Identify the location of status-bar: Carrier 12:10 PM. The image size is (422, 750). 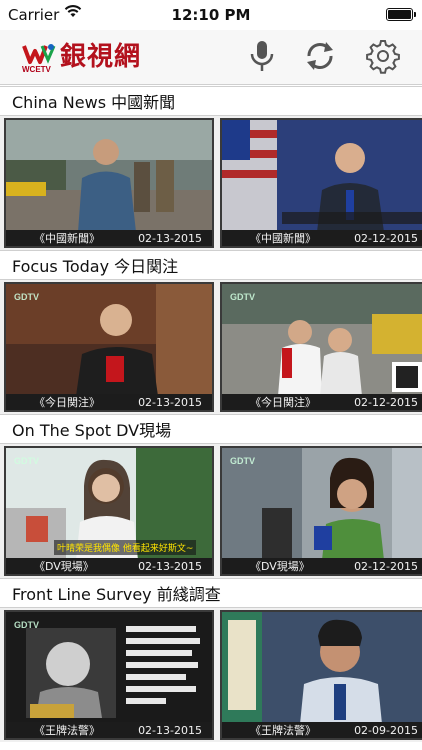
(211, 15).